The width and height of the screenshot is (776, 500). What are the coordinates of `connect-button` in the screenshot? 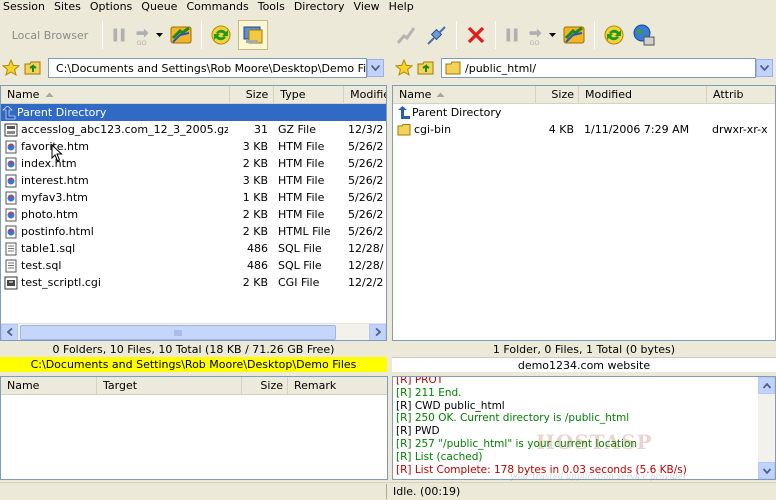 It's located at (407, 35).